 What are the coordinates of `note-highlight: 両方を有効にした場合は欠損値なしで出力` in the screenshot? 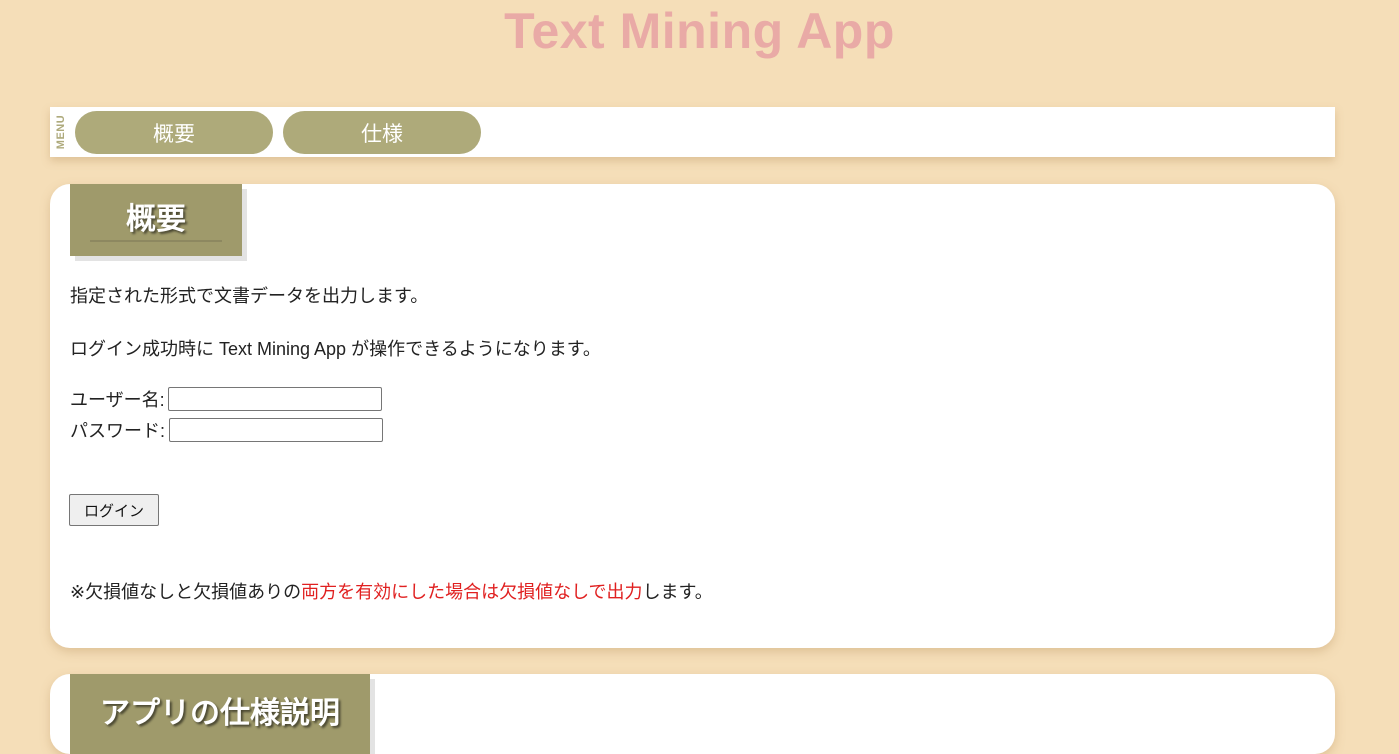 It's located at (472, 592).